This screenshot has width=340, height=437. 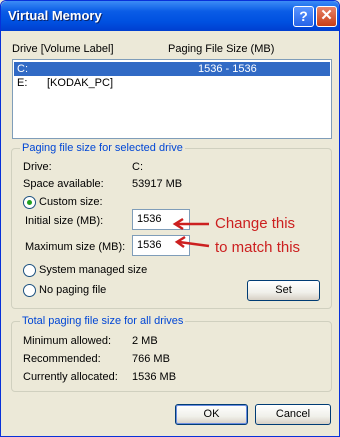 What do you see at coordinates (258, 247) in the screenshot?
I see `annotation-match-this: to match this` at bounding box center [258, 247].